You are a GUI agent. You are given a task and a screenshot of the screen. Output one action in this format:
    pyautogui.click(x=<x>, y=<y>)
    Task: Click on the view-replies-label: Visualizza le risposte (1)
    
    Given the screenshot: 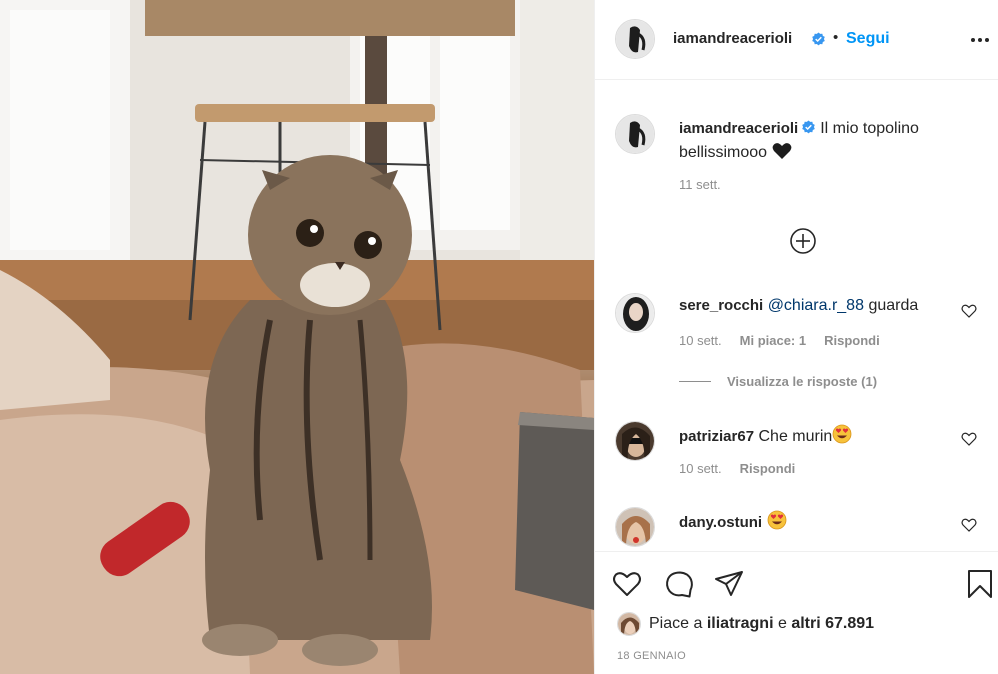 What is the action you would take?
    pyautogui.click(x=802, y=381)
    